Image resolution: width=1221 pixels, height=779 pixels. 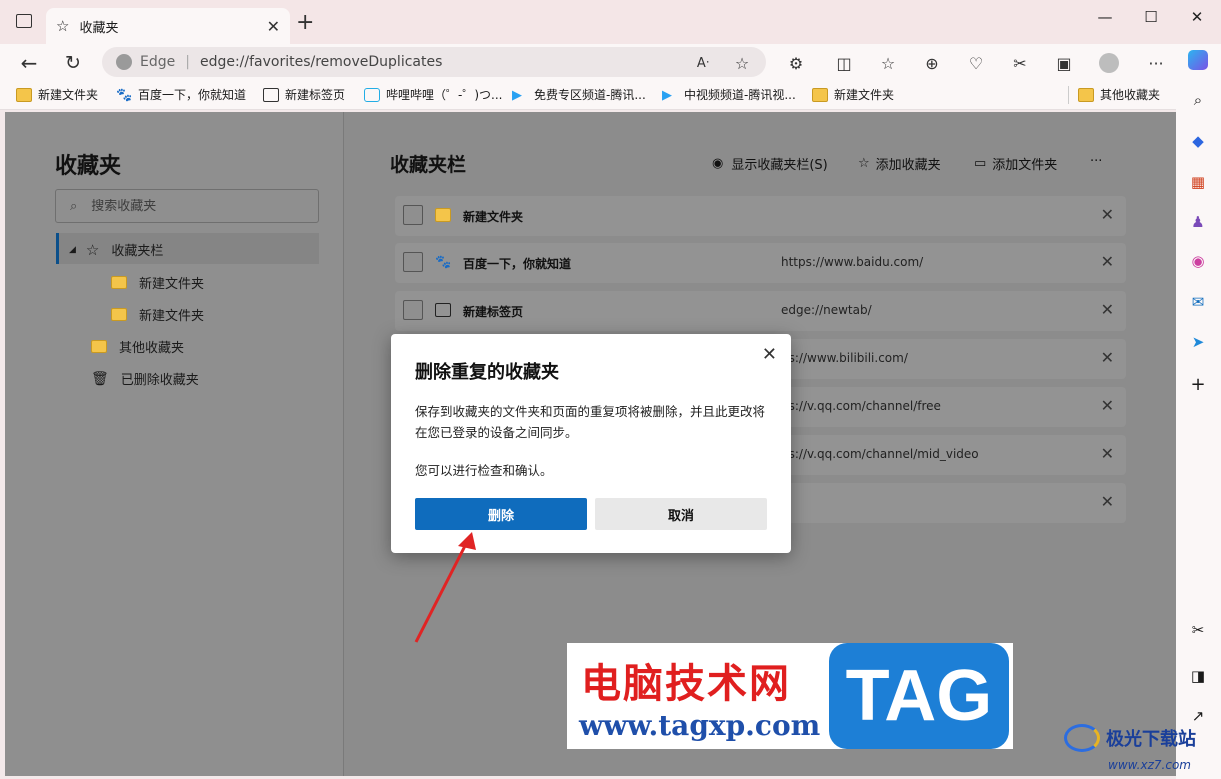 What do you see at coordinates (888, 63) in the screenshot?
I see `favorites-icon: ☆` at bounding box center [888, 63].